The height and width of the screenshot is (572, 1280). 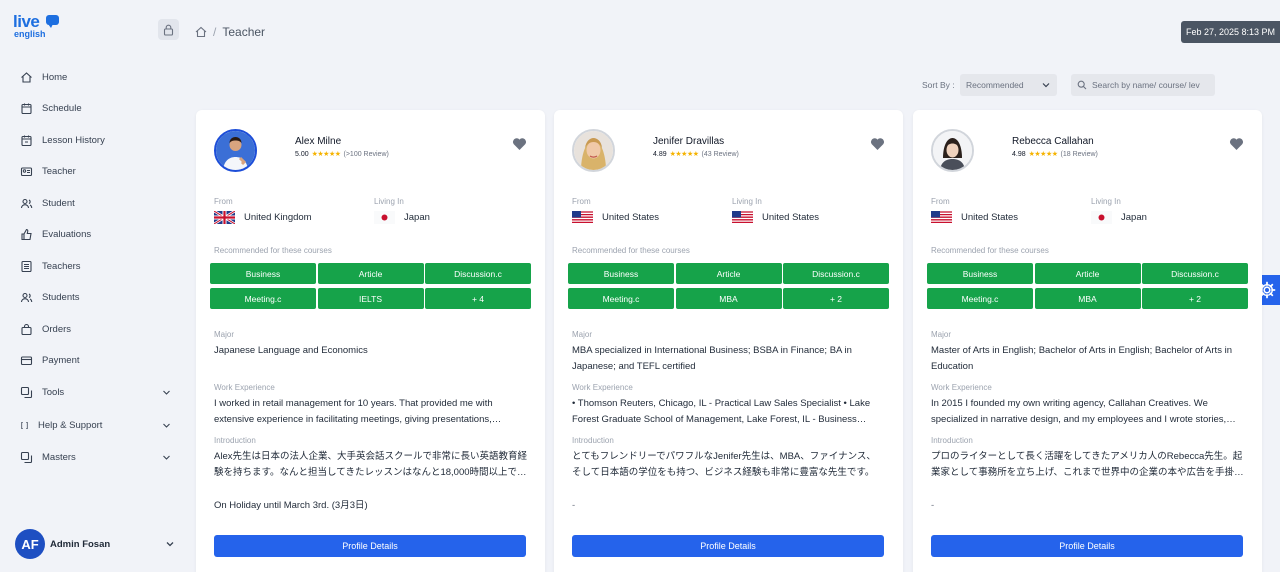 What do you see at coordinates (631, 217) in the screenshot?
I see `from-country-name: United States` at bounding box center [631, 217].